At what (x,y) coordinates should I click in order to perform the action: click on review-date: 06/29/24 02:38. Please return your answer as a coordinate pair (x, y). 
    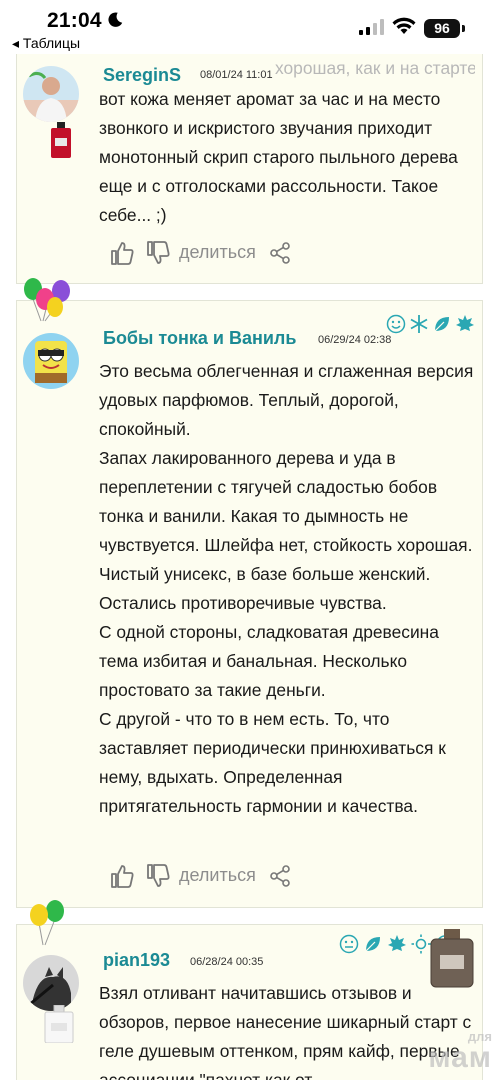
    Looking at the image, I should click on (355, 340).